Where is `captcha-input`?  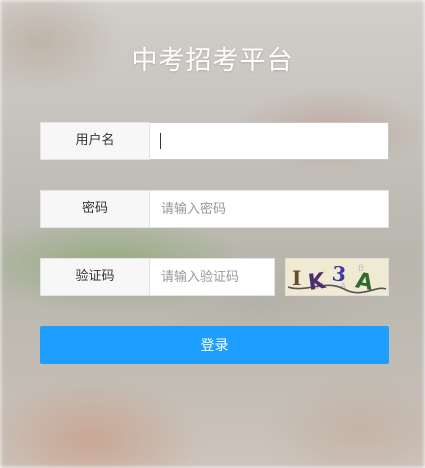
captcha-input is located at coordinates (212, 277).